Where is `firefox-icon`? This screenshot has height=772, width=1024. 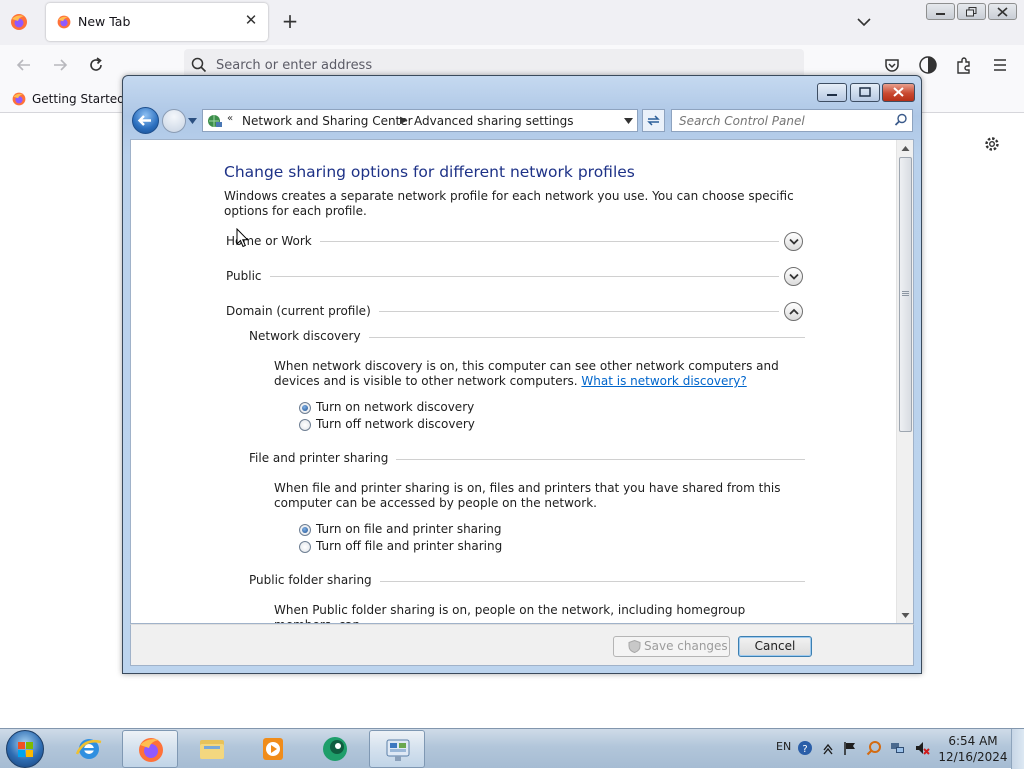 firefox-icon is located at coordinates (151, 750).